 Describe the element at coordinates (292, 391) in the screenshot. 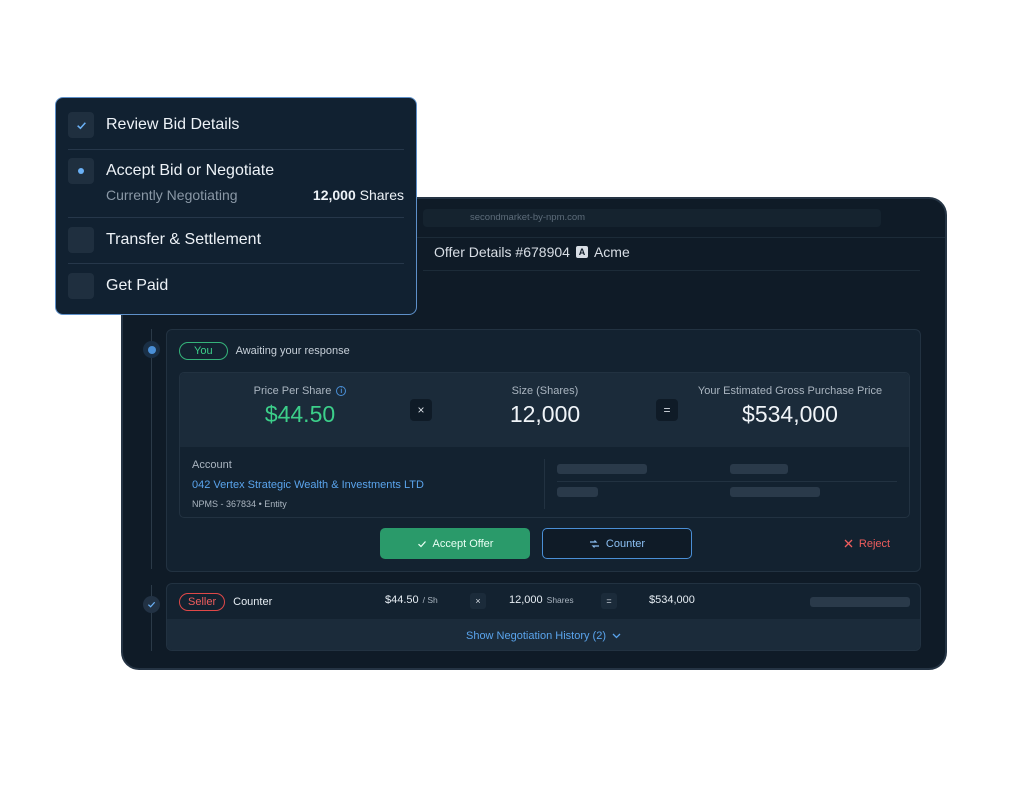

I see `price-label: Price Per Share` at that location.